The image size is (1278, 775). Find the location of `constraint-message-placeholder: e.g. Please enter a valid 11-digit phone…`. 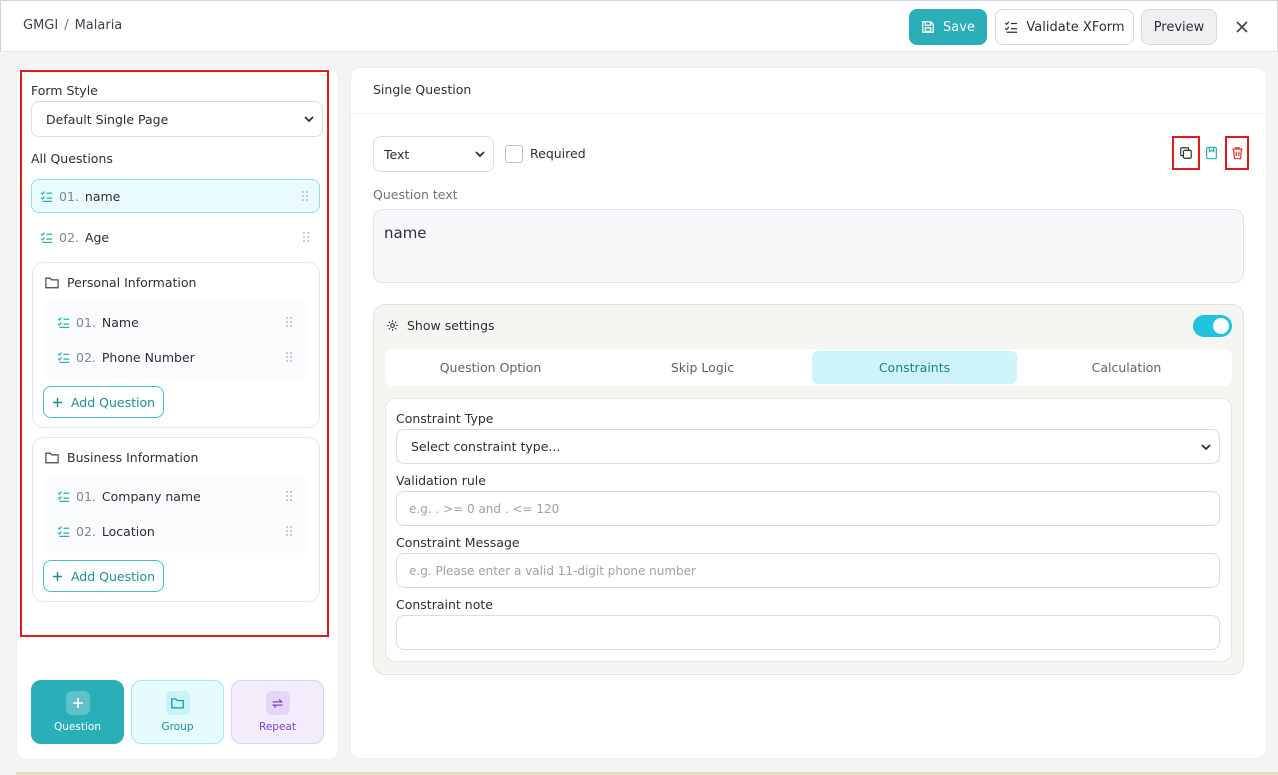

constraint-message-placeholder: e.g. Please enter a valid 11-digit phone… is located at coordinates (552, 570).